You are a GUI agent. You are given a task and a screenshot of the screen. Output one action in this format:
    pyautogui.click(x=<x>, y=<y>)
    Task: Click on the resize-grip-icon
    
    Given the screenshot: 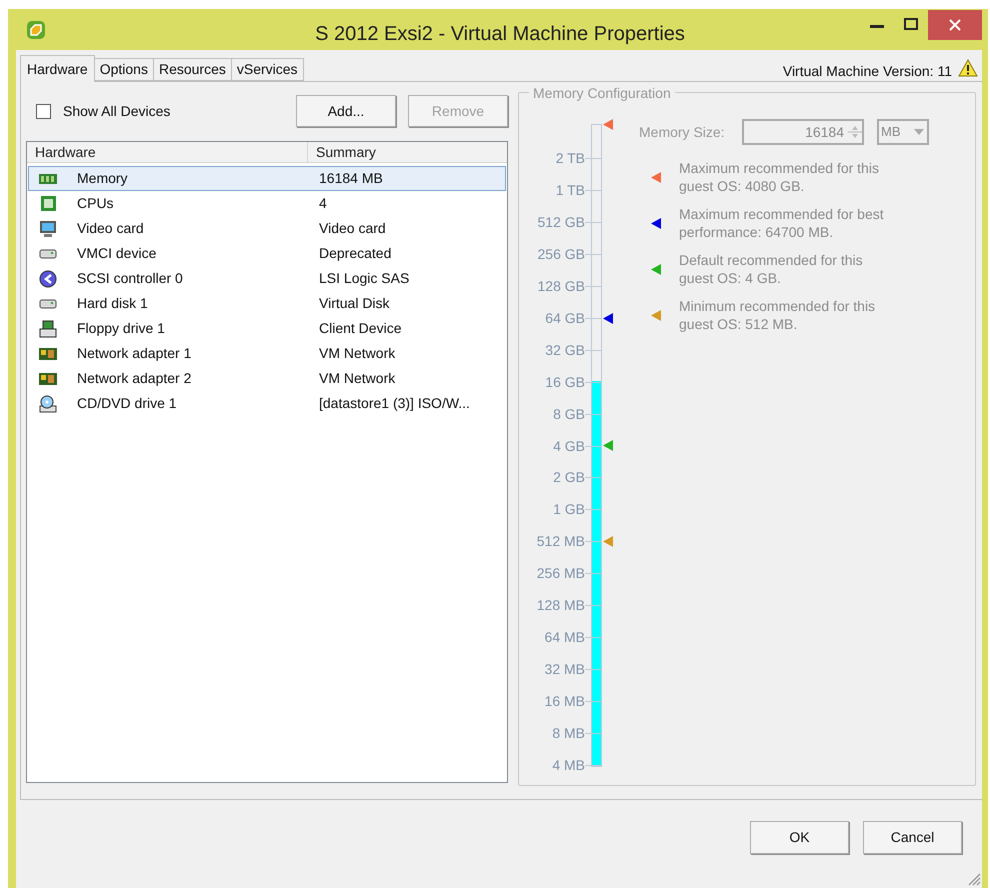 What is the action you would take?
    pyautogui.click(x=974, y=879)
    